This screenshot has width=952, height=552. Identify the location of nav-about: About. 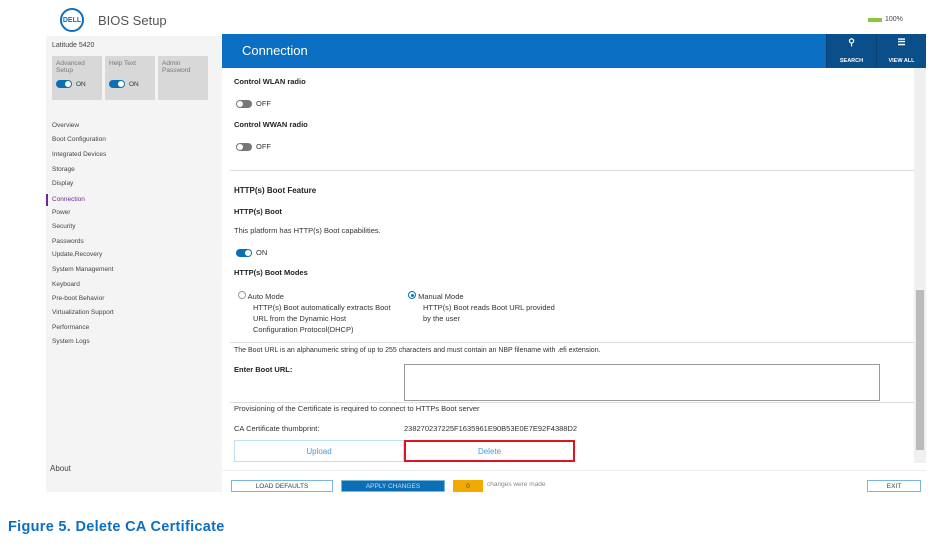
(60, 468).